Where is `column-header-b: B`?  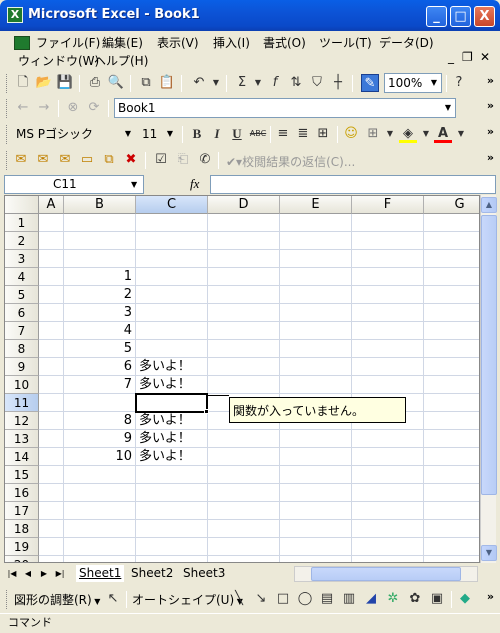 column-header-b: B is located at coordinates (100, 205).